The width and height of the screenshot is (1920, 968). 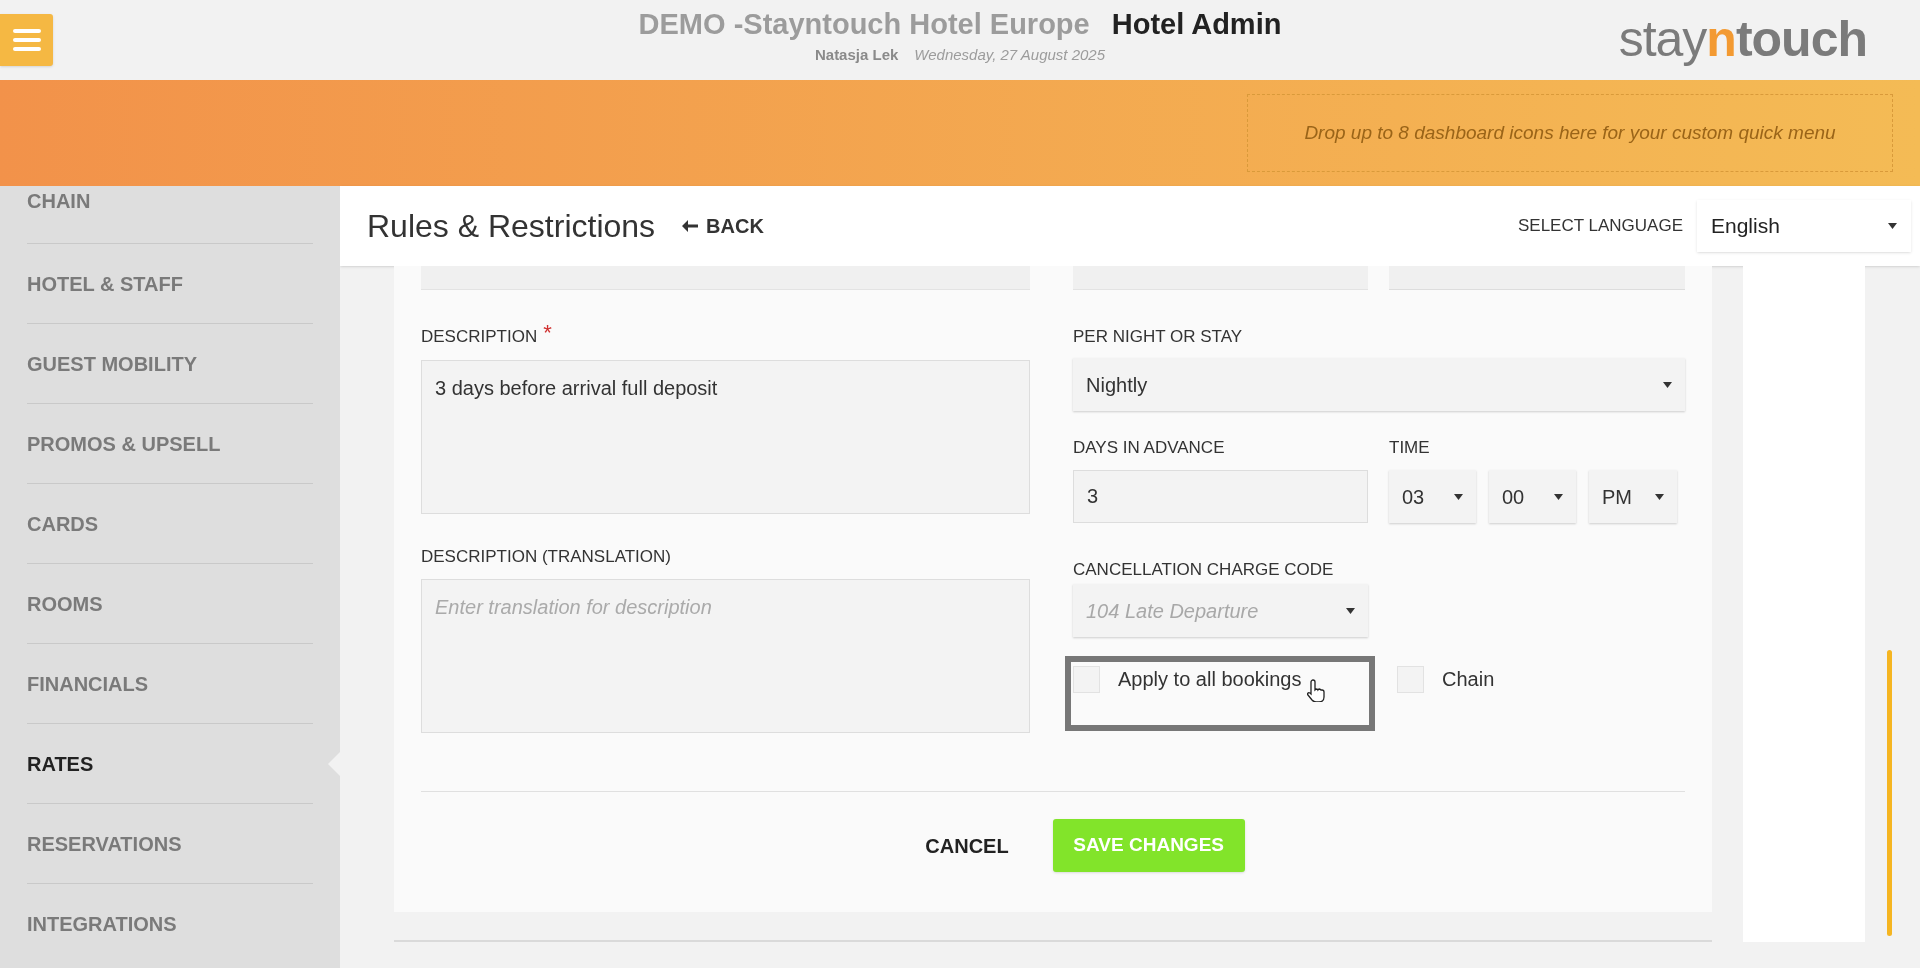 What do you see at coordinates (88, 683) in the screenshot?
I see `sidebar-item: FINANCIALS` at bounding box center [88, 683].